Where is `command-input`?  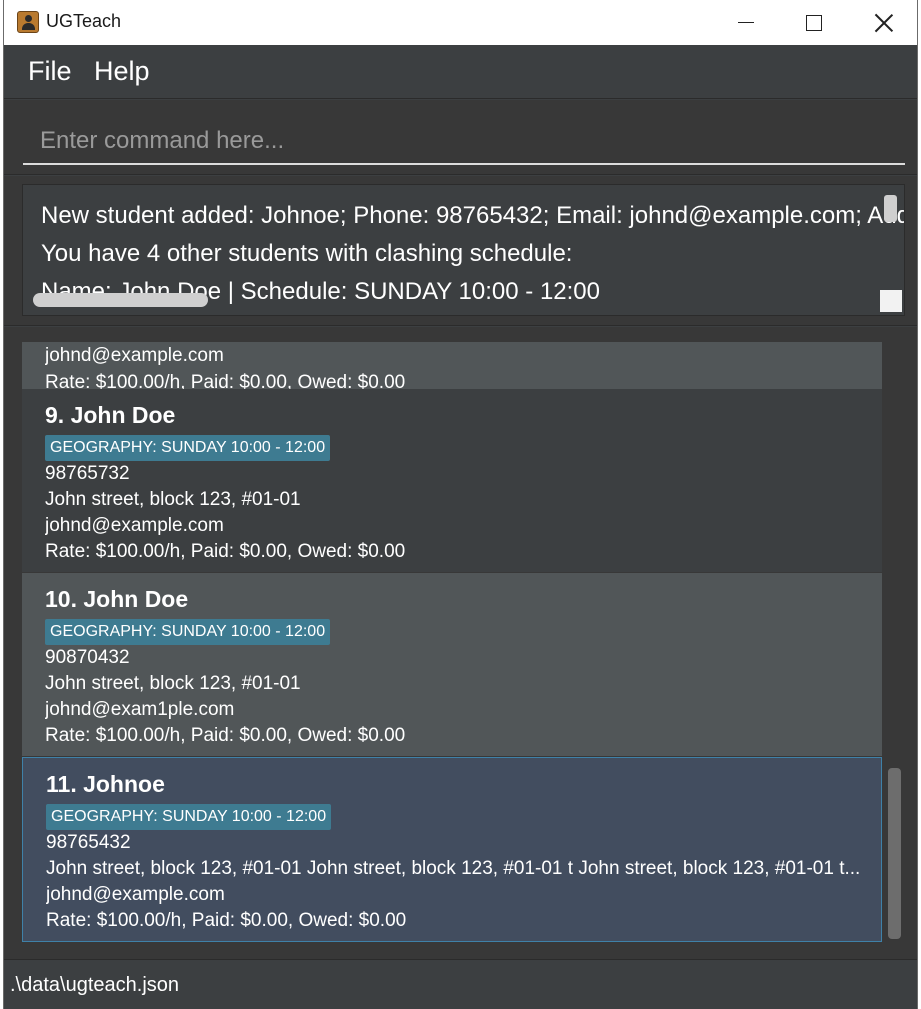 command-input is located at coordinates (464, 141).